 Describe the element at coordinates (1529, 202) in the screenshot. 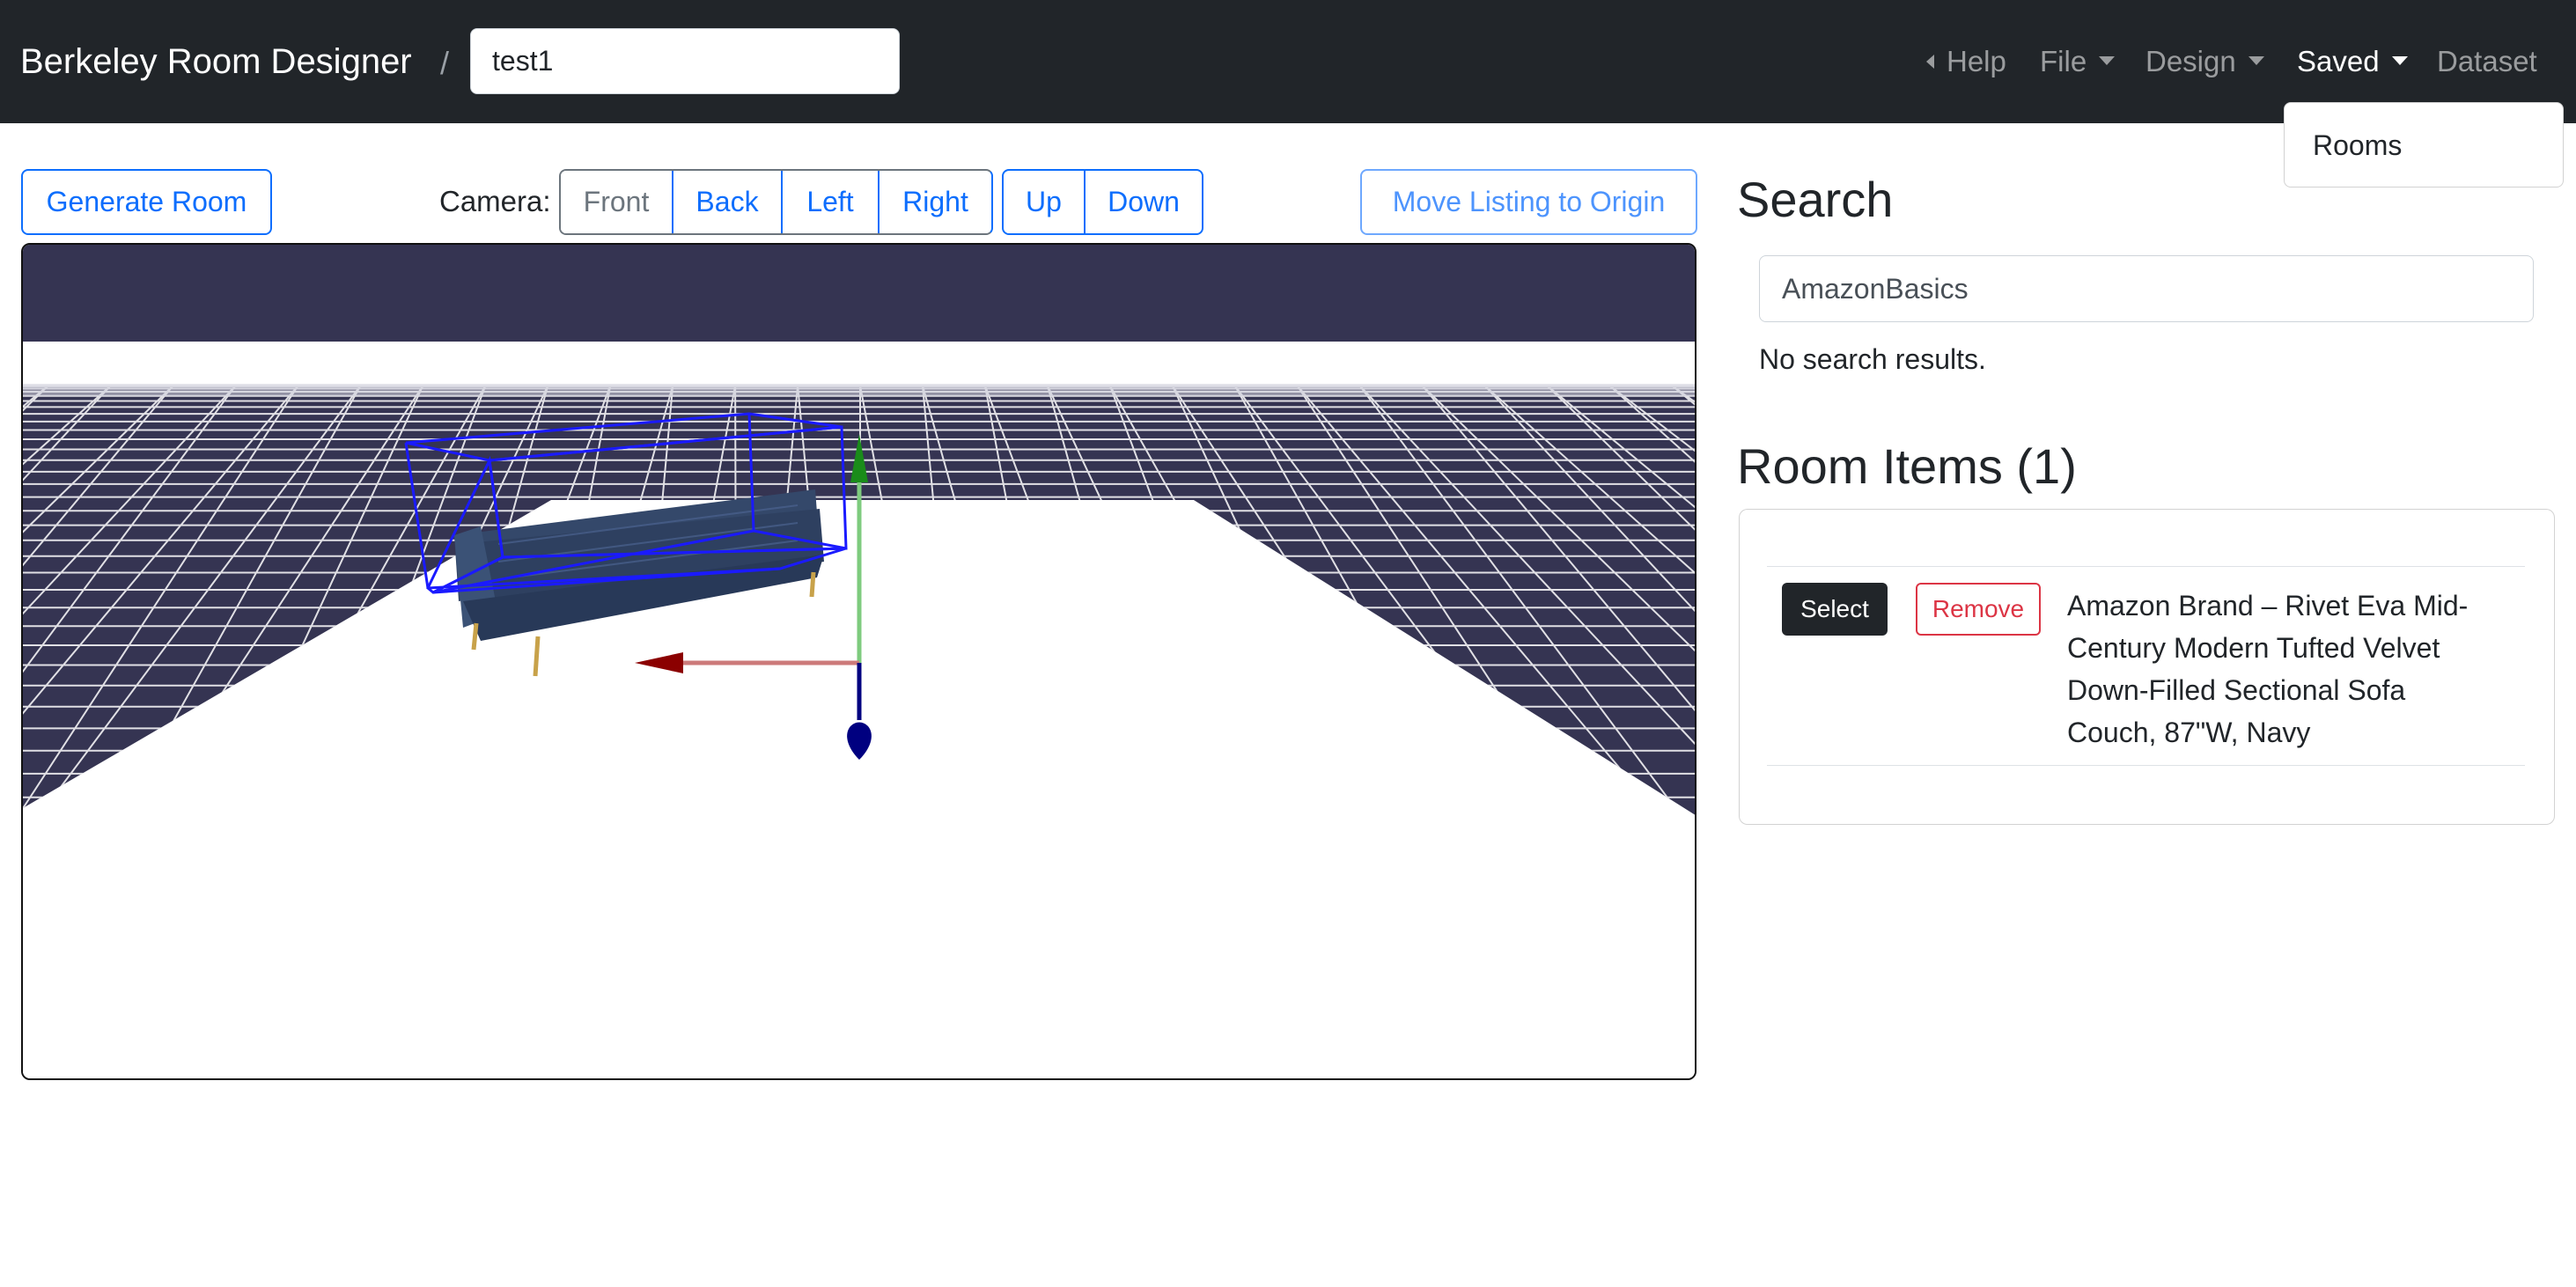

I see `move-listing-to-origin-button: Move Listing to Origin` at that location.